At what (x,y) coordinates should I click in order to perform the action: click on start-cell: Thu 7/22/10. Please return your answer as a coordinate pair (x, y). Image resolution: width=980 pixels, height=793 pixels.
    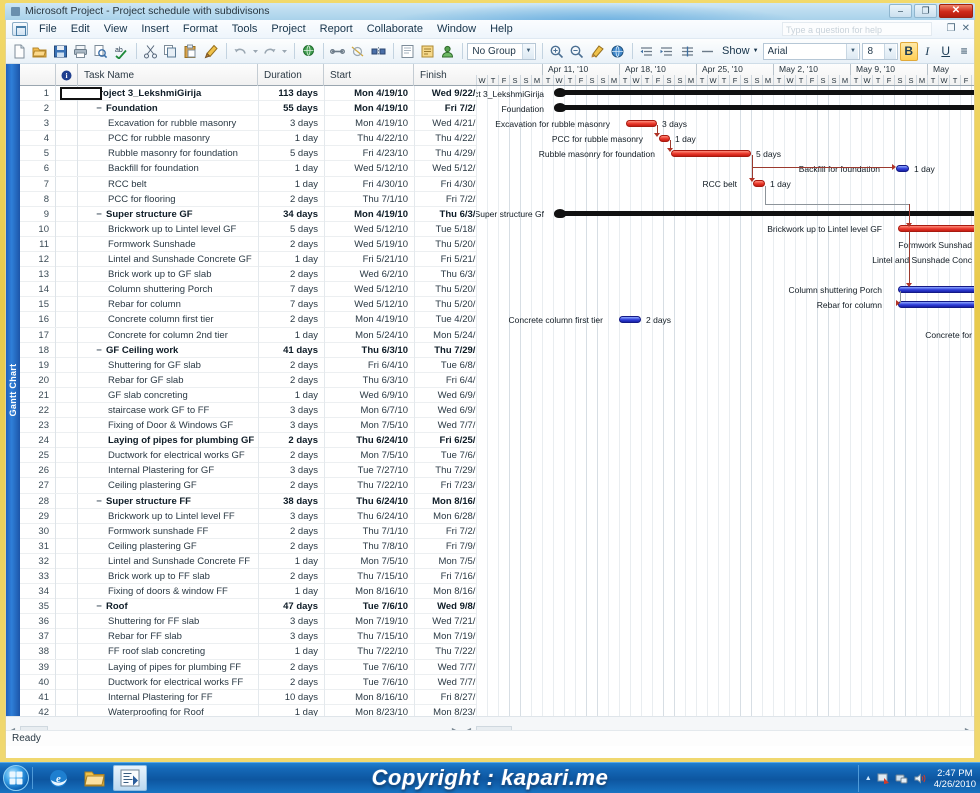
    Looking at the image, I should click on (369, 486).